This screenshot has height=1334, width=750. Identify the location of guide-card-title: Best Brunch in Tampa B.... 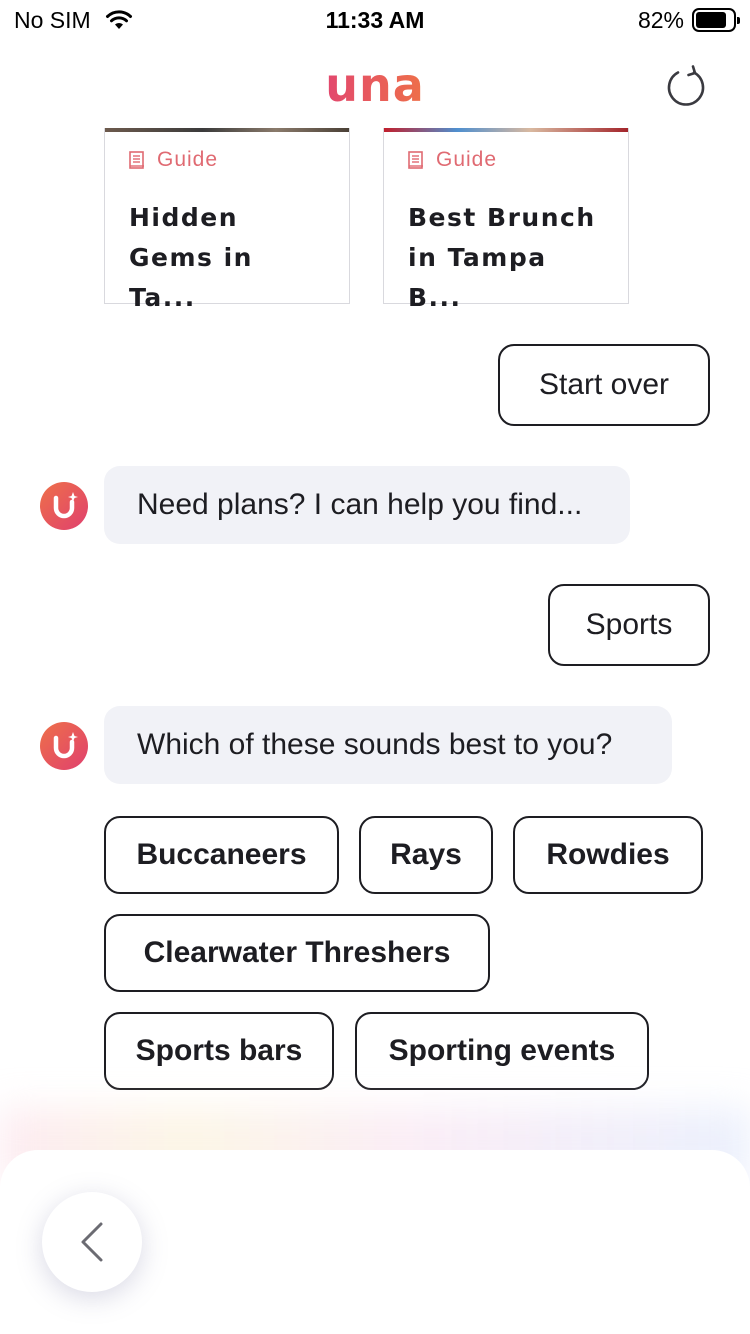
(502, 257).